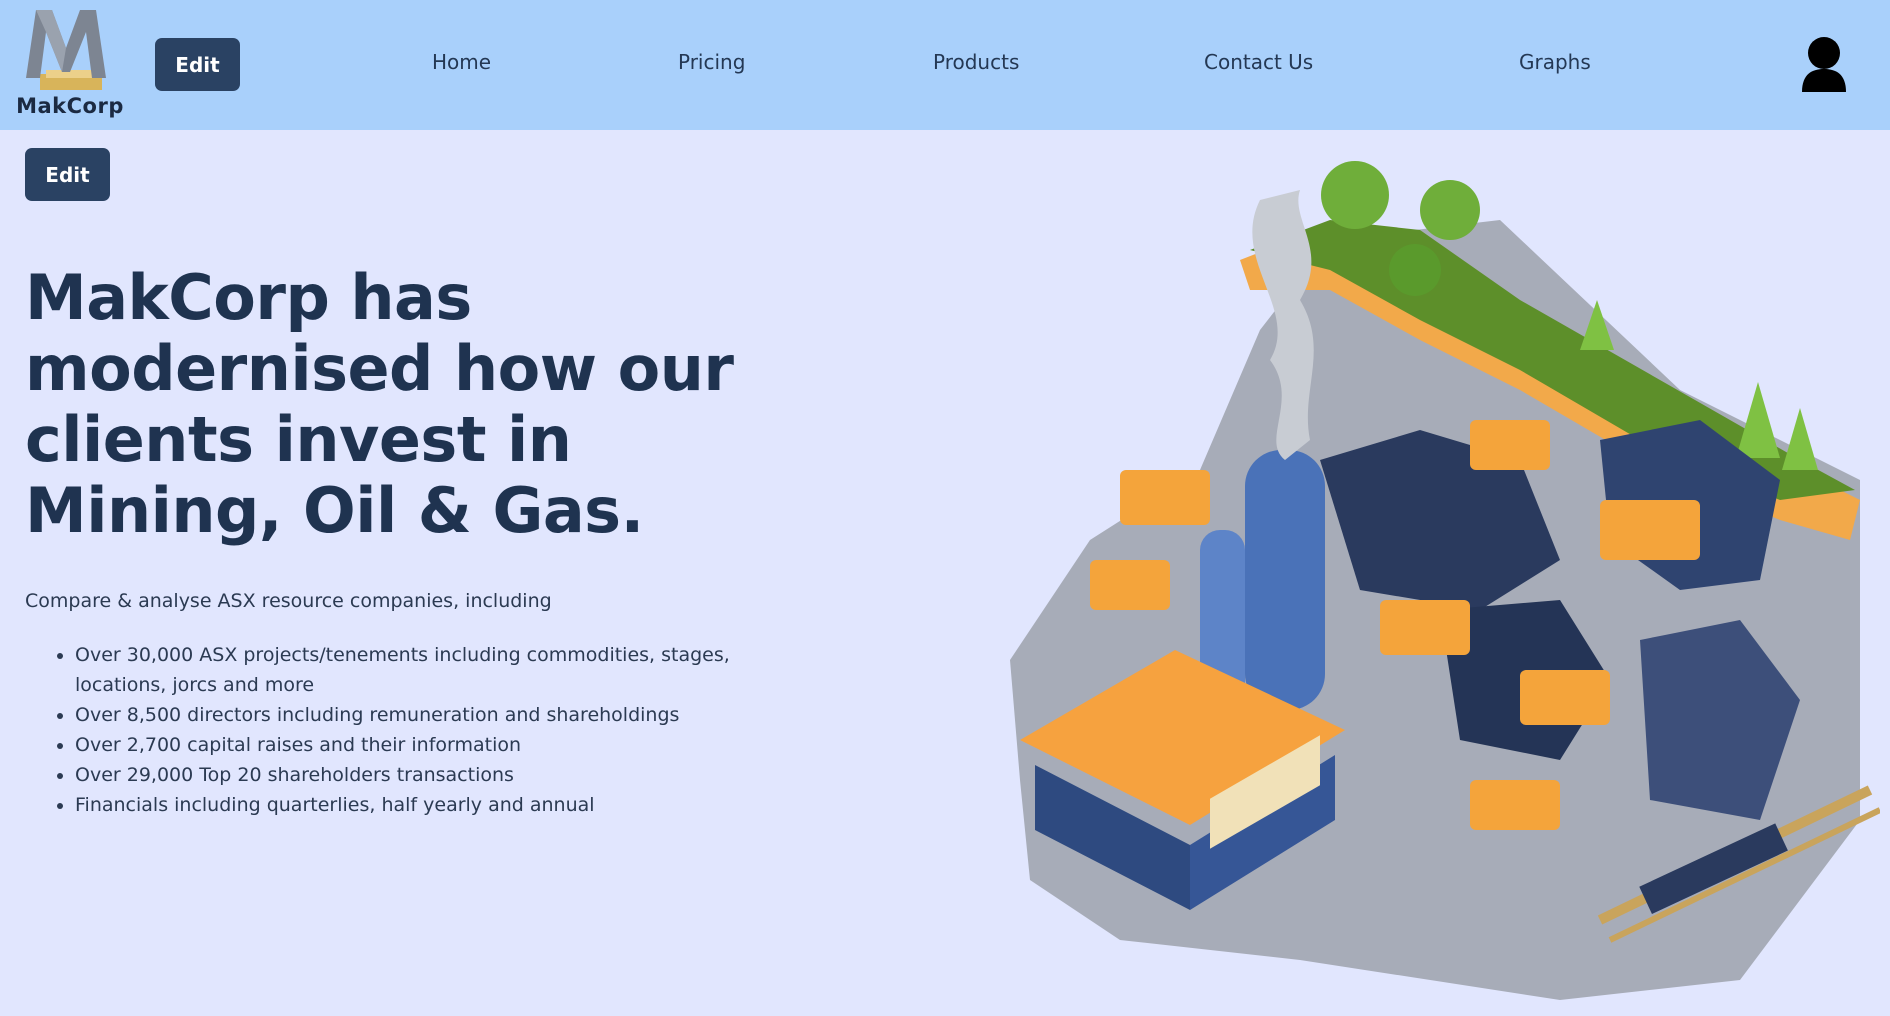 Image resolution: width=1890 pixels, height=1016 pixels. What do you see at coordinates (67, 174) in the screenshot?
I see `page-edit-button: Edit` at bounding box center [67, 174].